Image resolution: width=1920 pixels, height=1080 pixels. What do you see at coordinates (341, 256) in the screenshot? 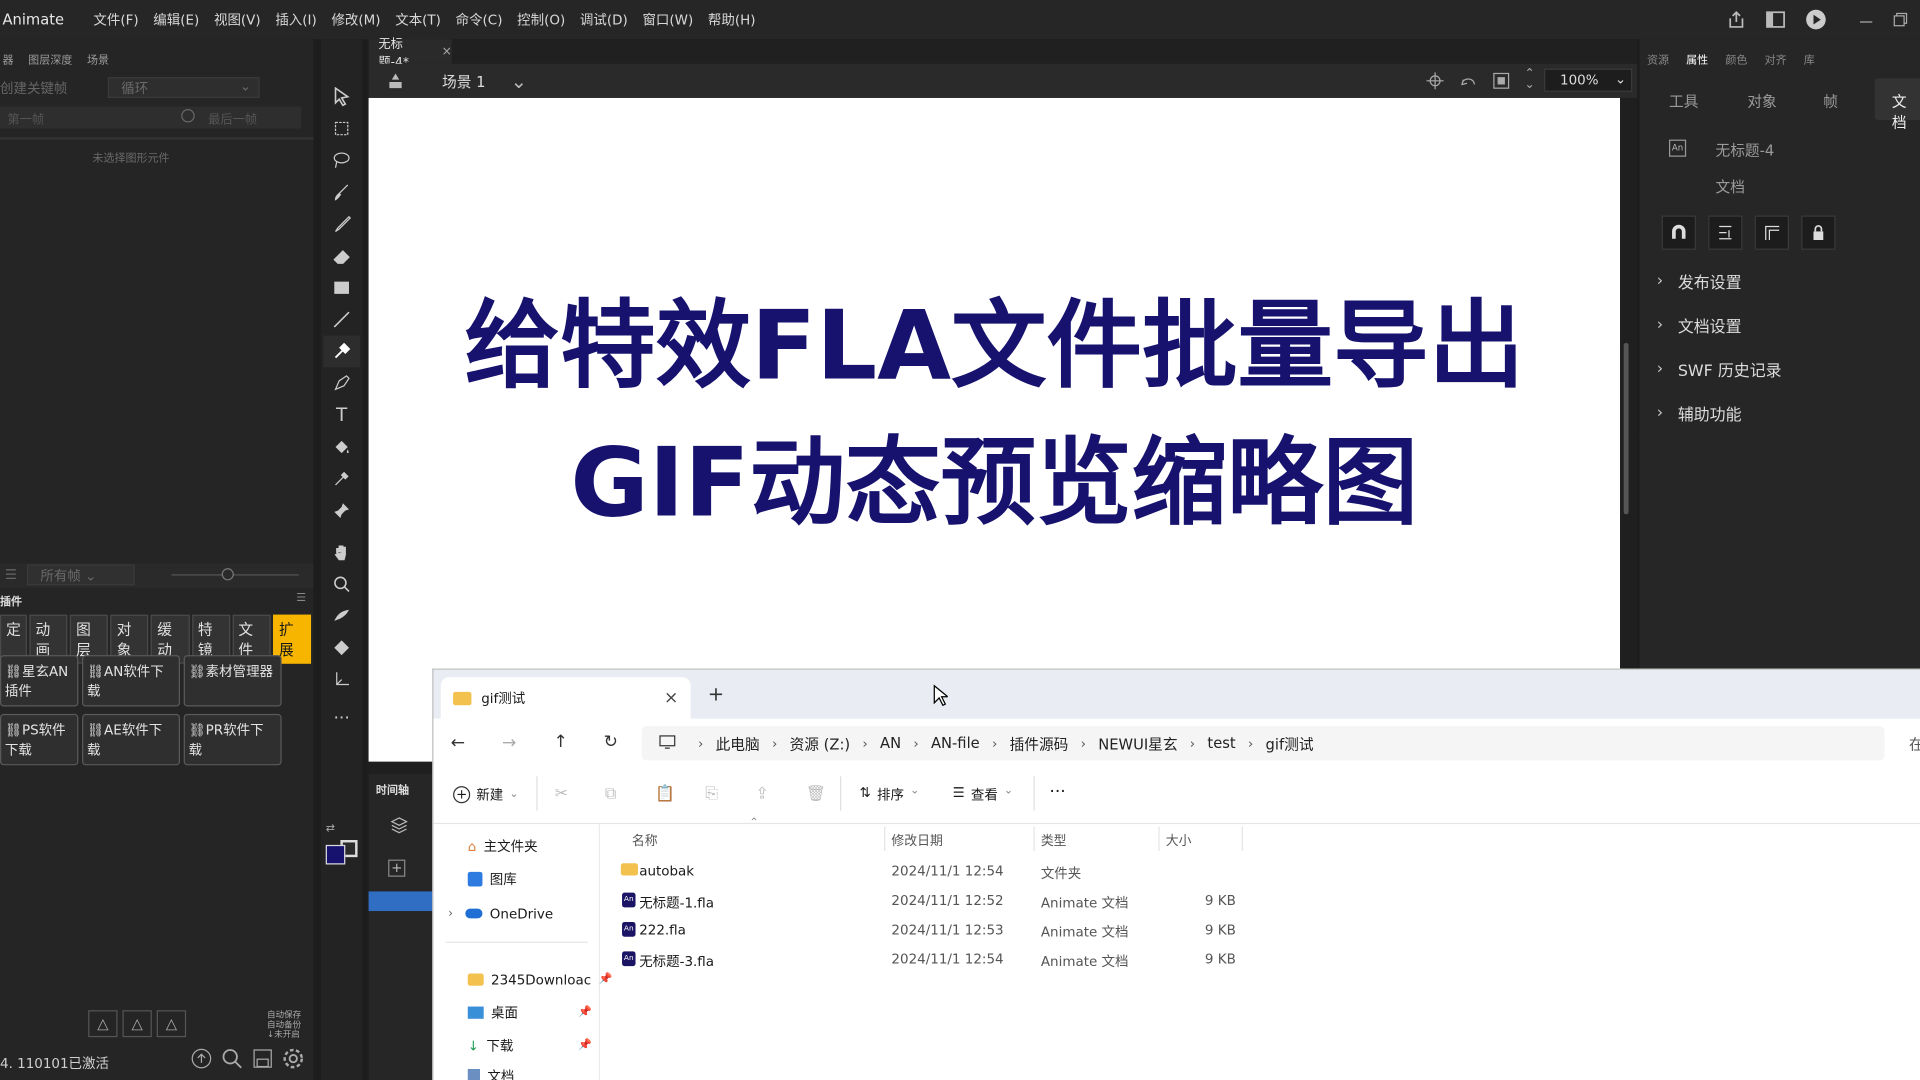
I see `eraser-icon` at bounding box center [341, 256].